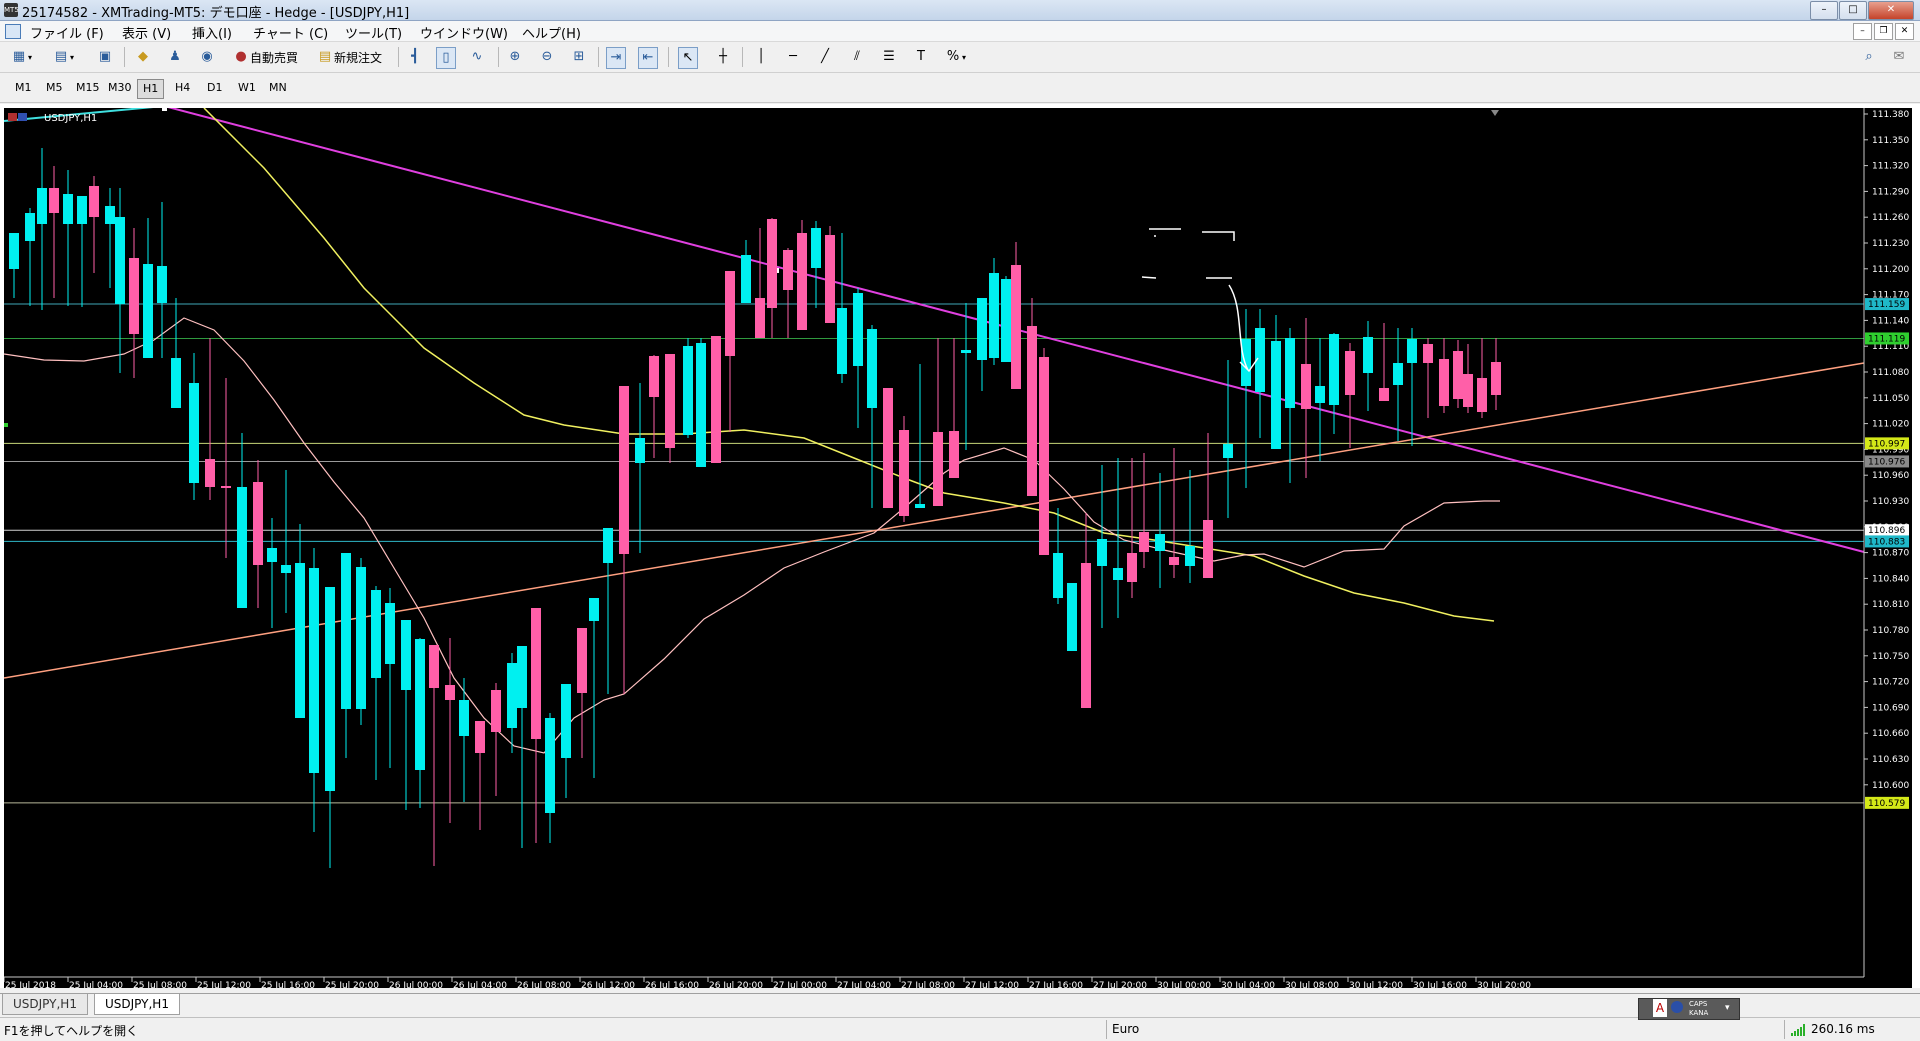 This screenshot has width=1920, height=1041. Describe the element at coordinates (6, 425) in the screenshot. I see `hline-anchor` at that location.